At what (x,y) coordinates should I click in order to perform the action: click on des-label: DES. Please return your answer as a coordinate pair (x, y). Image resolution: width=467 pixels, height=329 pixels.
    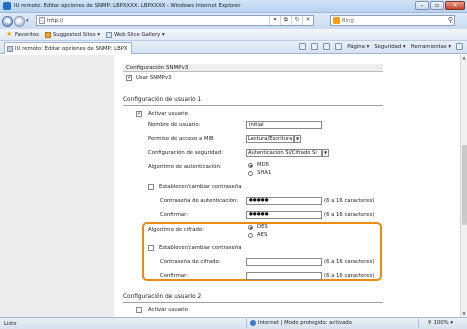
    Looking at the image, I should click on (262, 227).